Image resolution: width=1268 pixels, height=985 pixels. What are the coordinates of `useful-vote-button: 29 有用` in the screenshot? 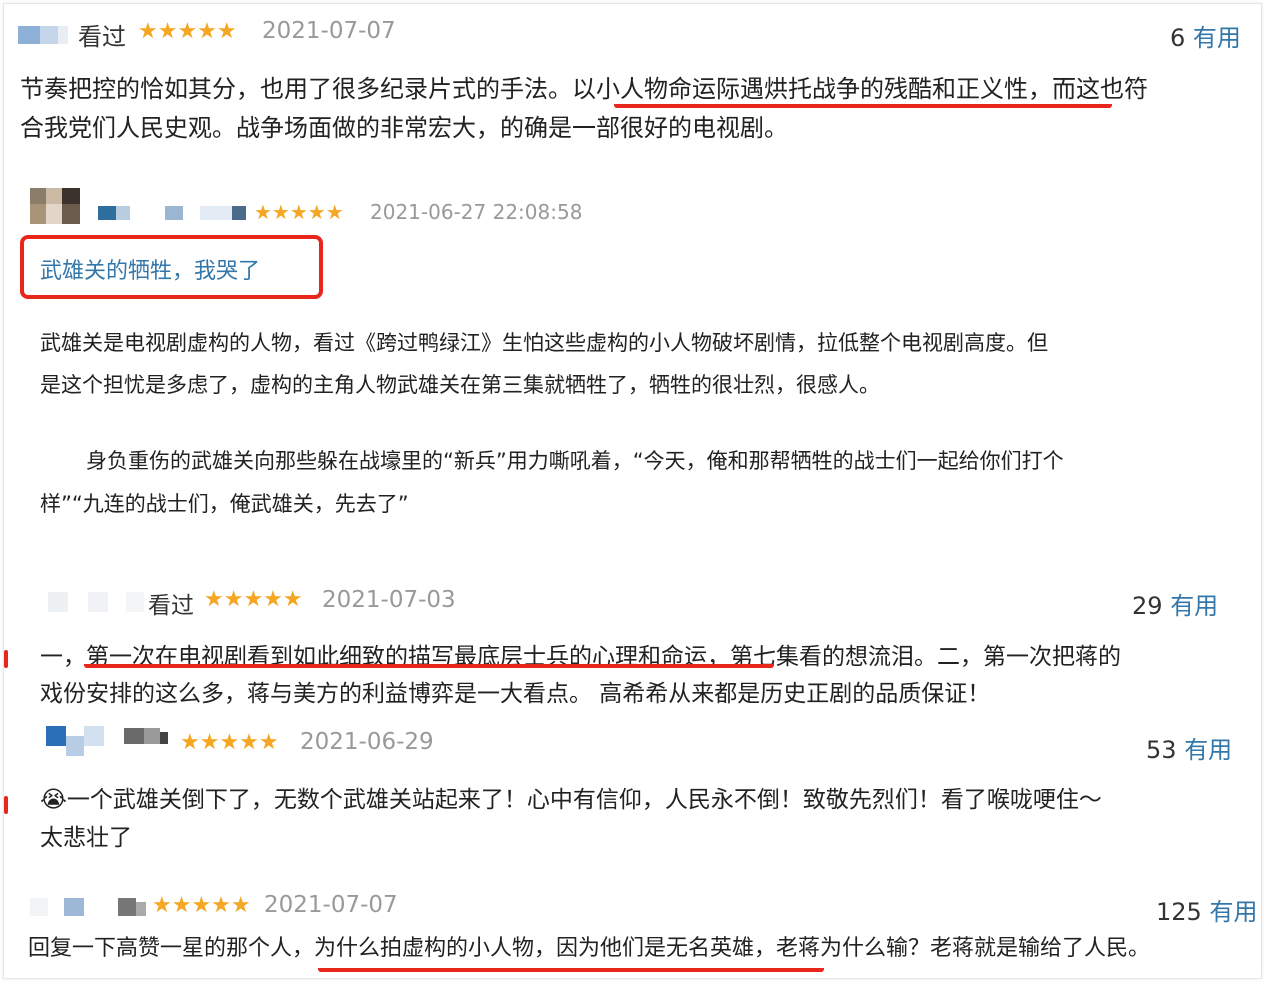 It's located at (1175, 603).